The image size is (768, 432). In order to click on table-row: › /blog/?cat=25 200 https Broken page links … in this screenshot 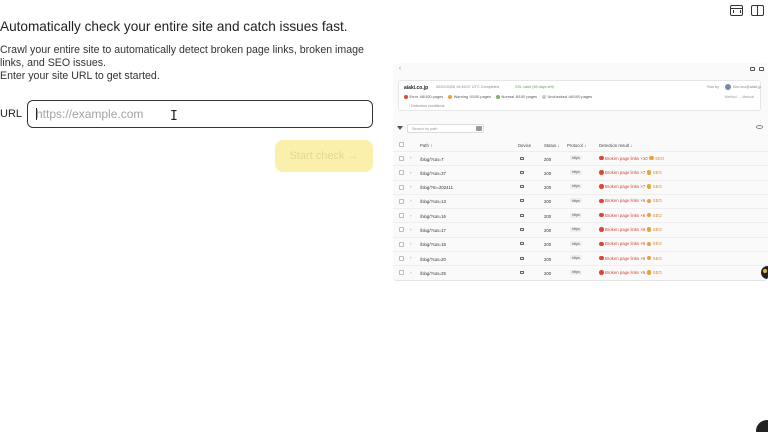, I will do `click(580, 273)`.